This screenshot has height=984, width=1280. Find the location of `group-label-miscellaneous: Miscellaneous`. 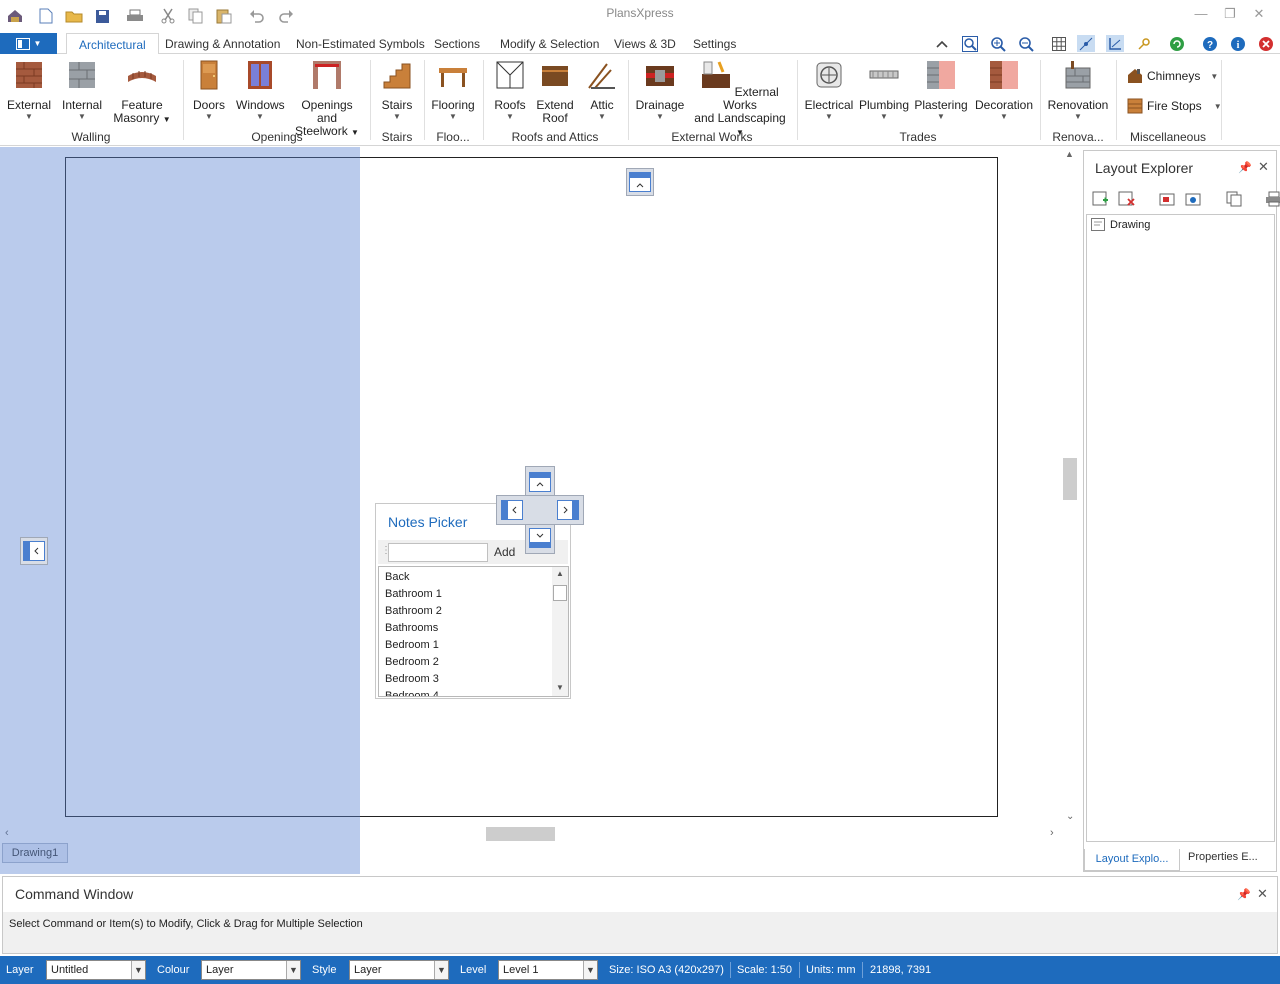

group-label-miscellaneous: Miscellaneous is located at coordinates (1168, 137).